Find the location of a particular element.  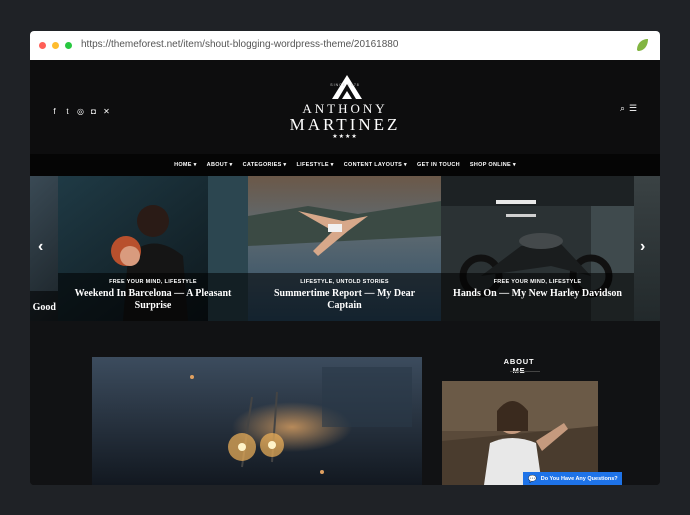

slider-next-icon: › is located at coordinates (642, 247).